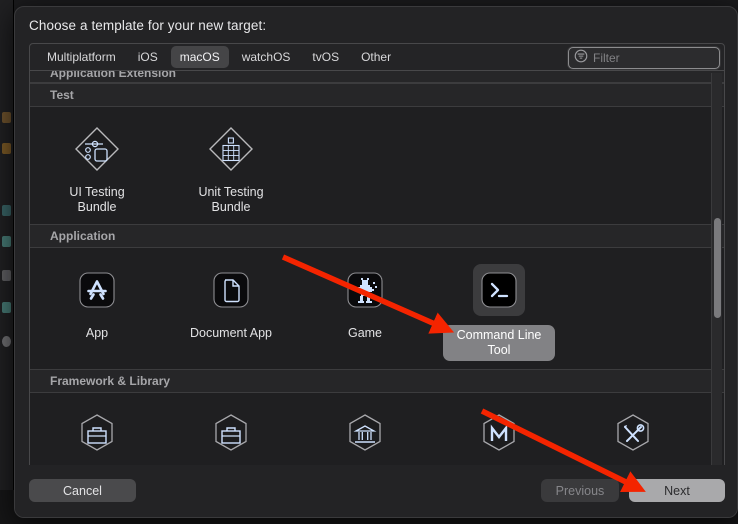 This screenshot has width=738, height=524. I want to click on template-command-line-tool: Command Line Tool, so click(499, 312).